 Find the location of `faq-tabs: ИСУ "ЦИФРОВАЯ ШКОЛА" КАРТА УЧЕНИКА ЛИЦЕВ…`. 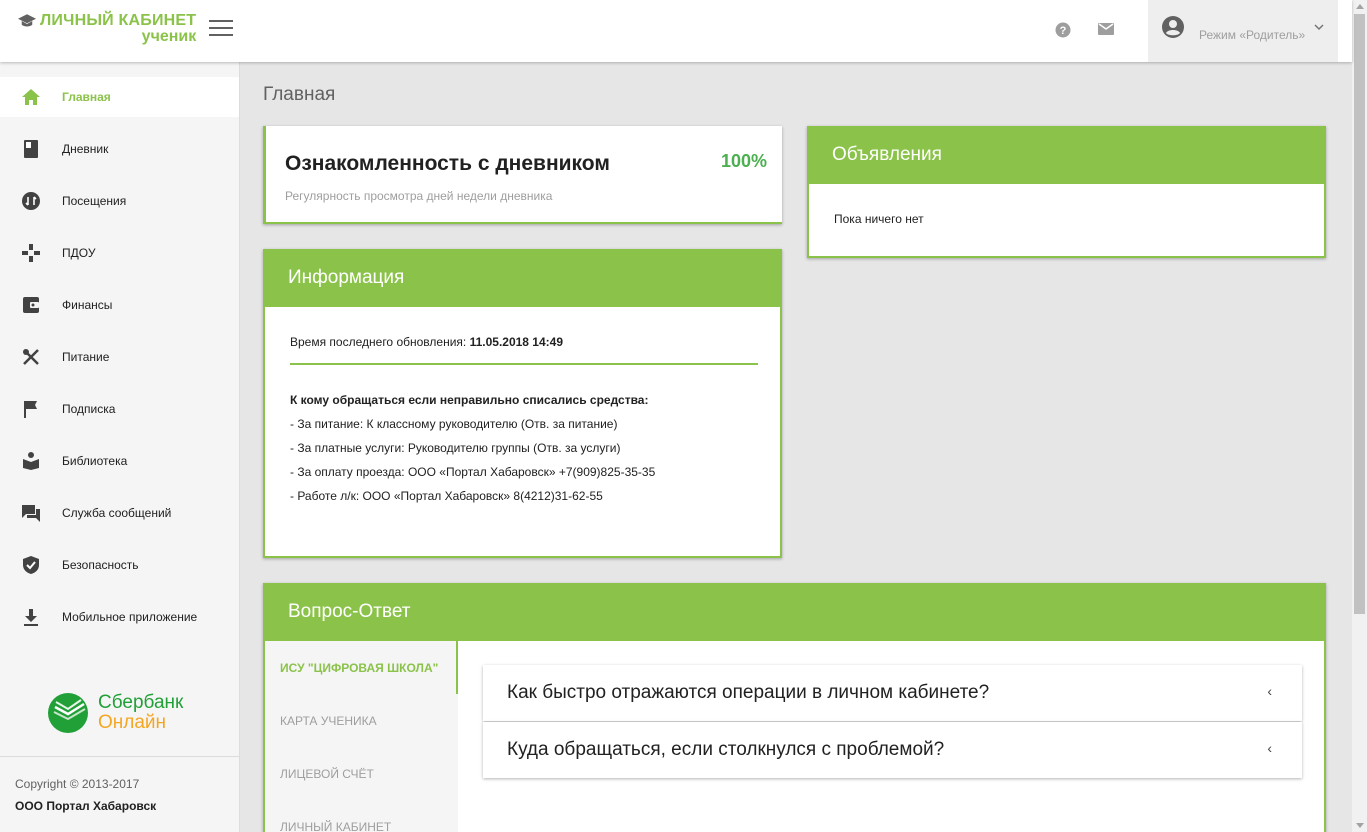

faq-tabs: ИСУ "ЦИФРОВАЯ ШКОЛА" КАРТА УЧЕНИКА ЛИЦЕВ… is located at coordinates (361, 736).